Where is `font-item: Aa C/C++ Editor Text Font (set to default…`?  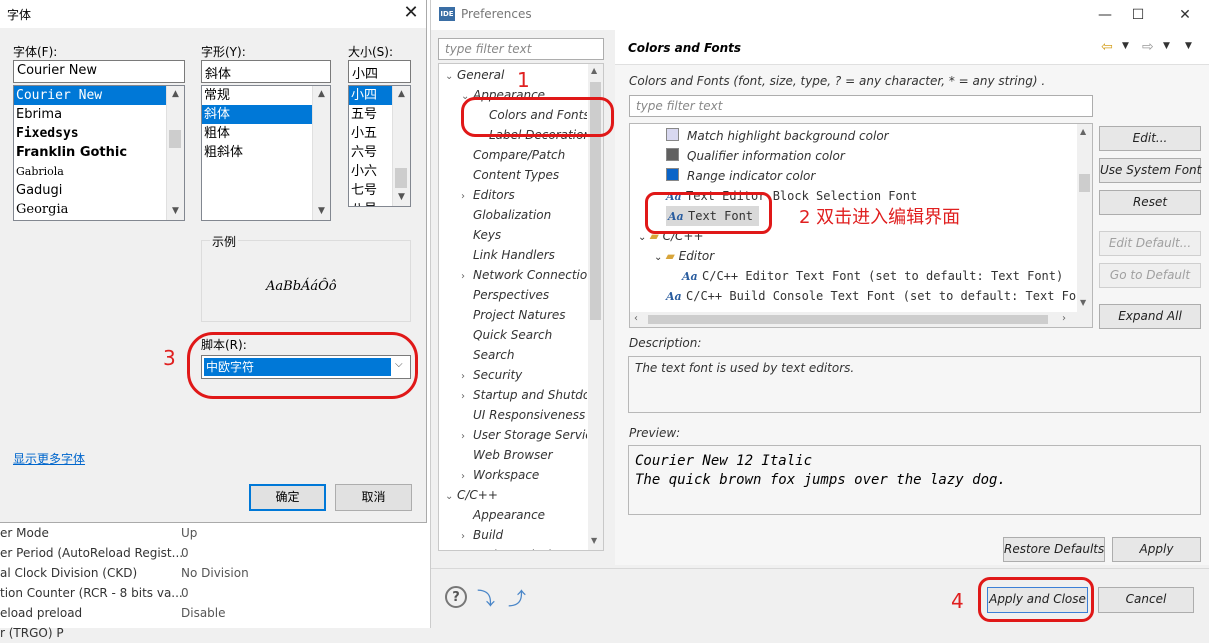 font-item: Aa C/C++ Editor Text Font (set to default… is located at coordinates (872, 276).